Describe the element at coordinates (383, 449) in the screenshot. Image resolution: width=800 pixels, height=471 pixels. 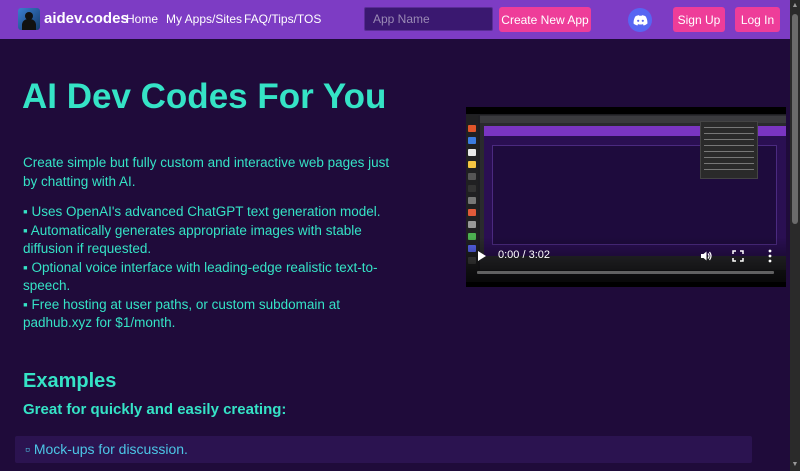
I see `example-item: ▫ Mock-ups for discussion.` at that location.